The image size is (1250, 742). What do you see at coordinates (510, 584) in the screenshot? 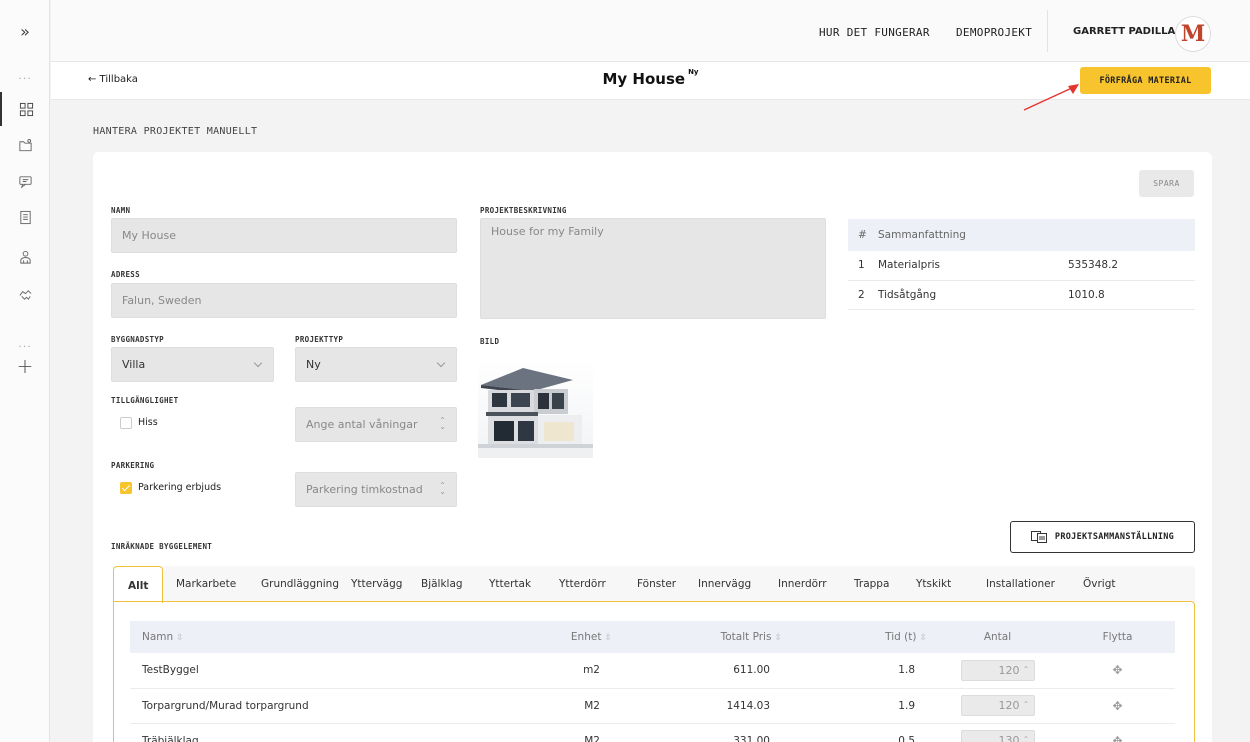
I see `tab-yttertak: Yttertak` at bounding box center [510, 584].